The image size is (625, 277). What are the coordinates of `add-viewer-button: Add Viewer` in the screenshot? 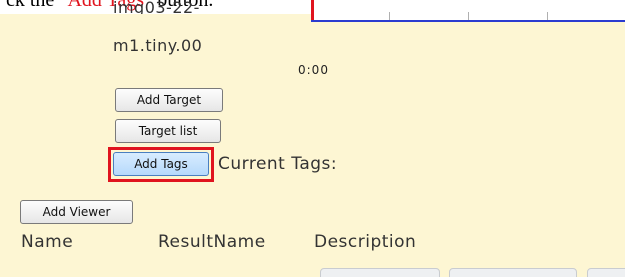 It's located at (76, 212).